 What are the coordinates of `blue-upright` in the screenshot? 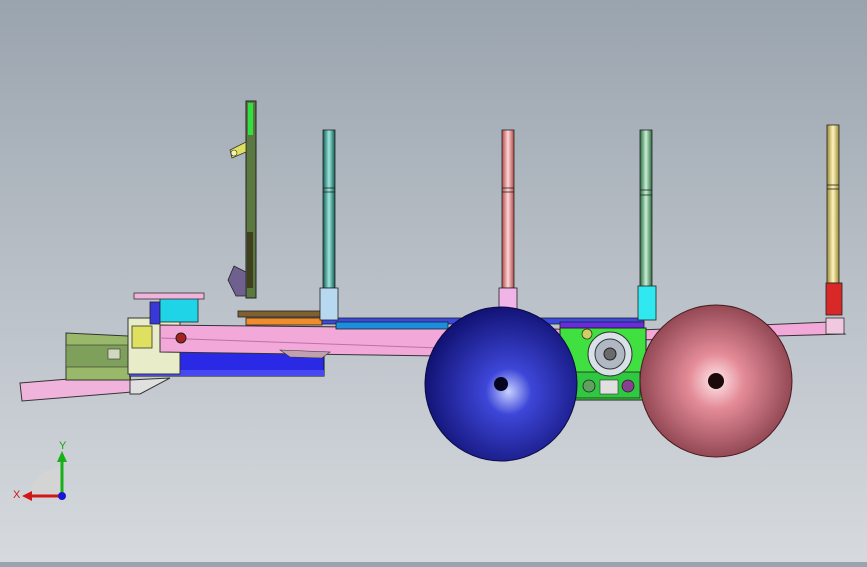 It's located at (155, 313).